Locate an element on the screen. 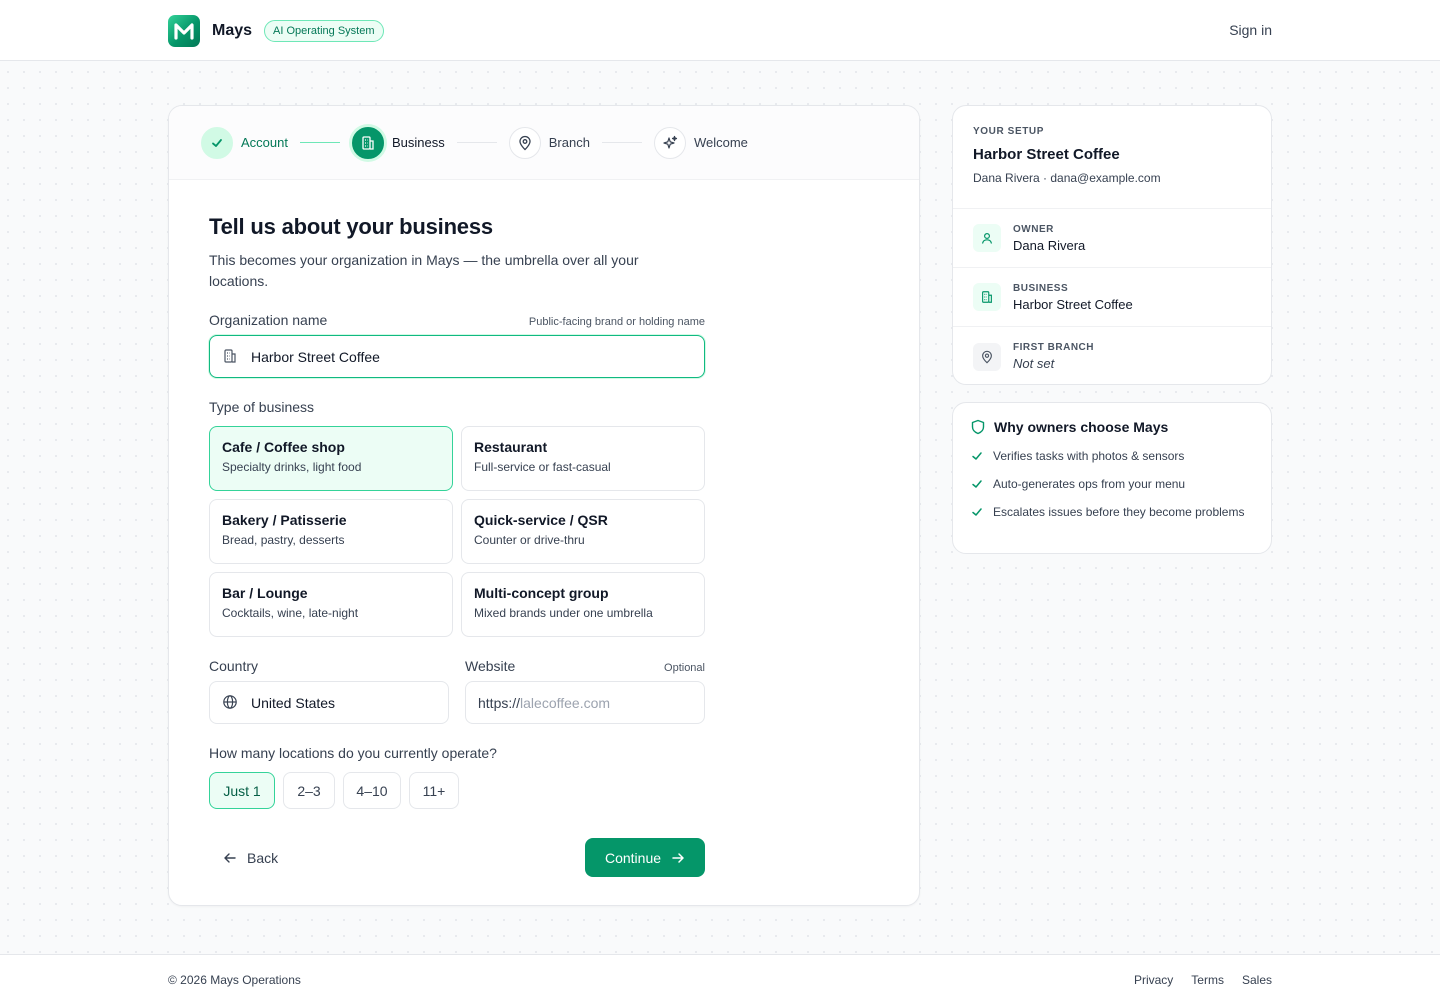 This screenshot has width=1440, height=1005. why-item-text: Auto-generates ops from your menu is located at coordinates (1089, 484).